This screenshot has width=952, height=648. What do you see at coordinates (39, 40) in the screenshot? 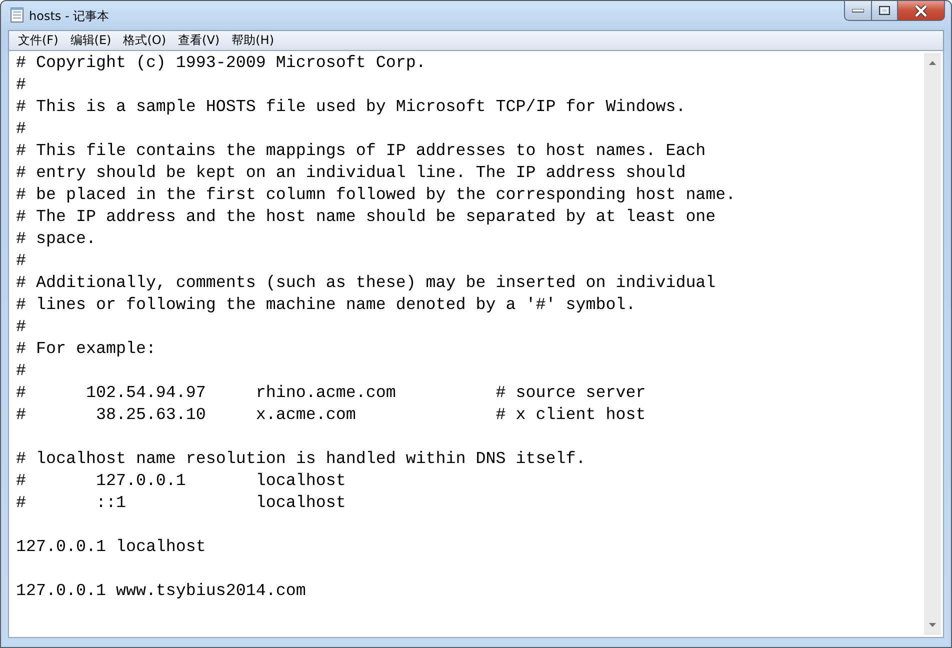
I see `menu-item: 文件(F)` at bounding box center [39, 40].